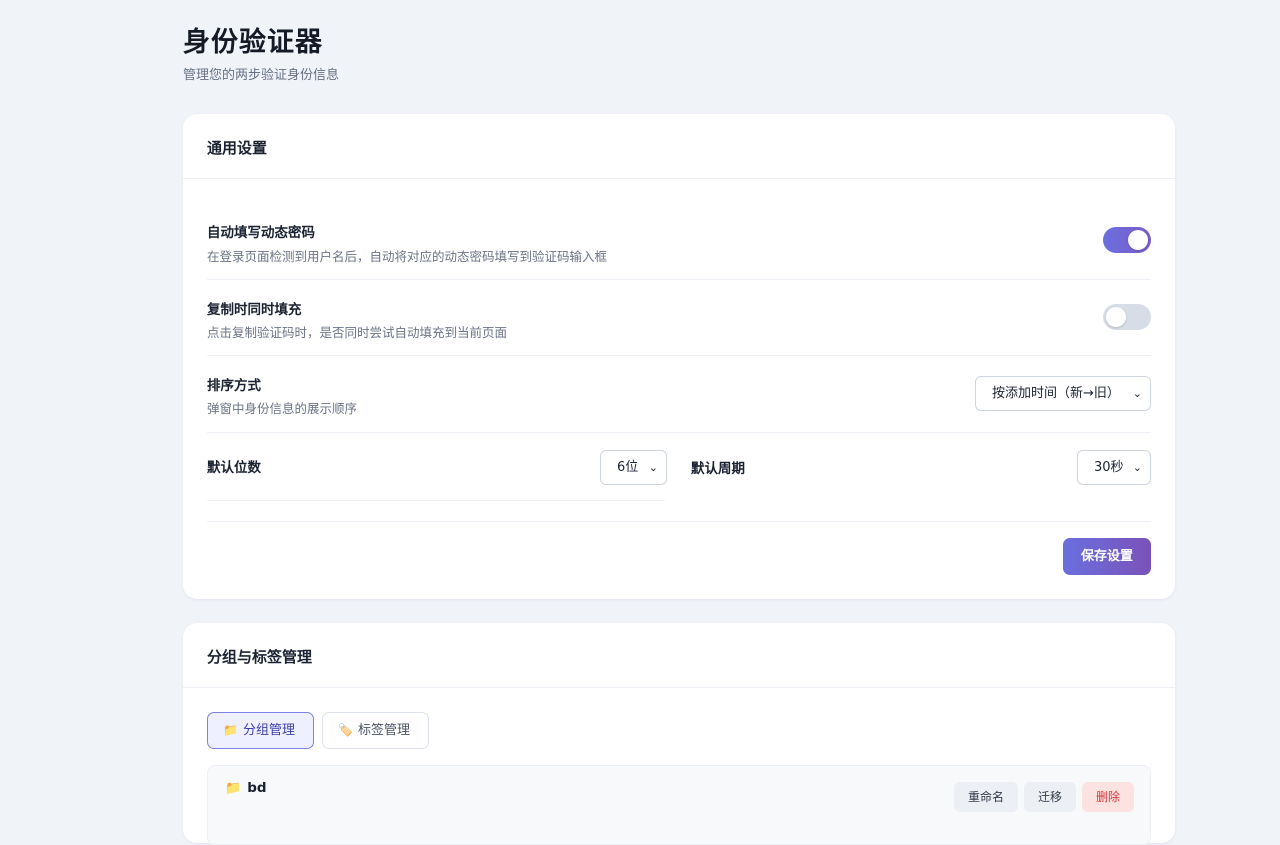  Describe the element at coordinates (986, 797) in the screenshot. I see `rename-button: 重命名` at that location.